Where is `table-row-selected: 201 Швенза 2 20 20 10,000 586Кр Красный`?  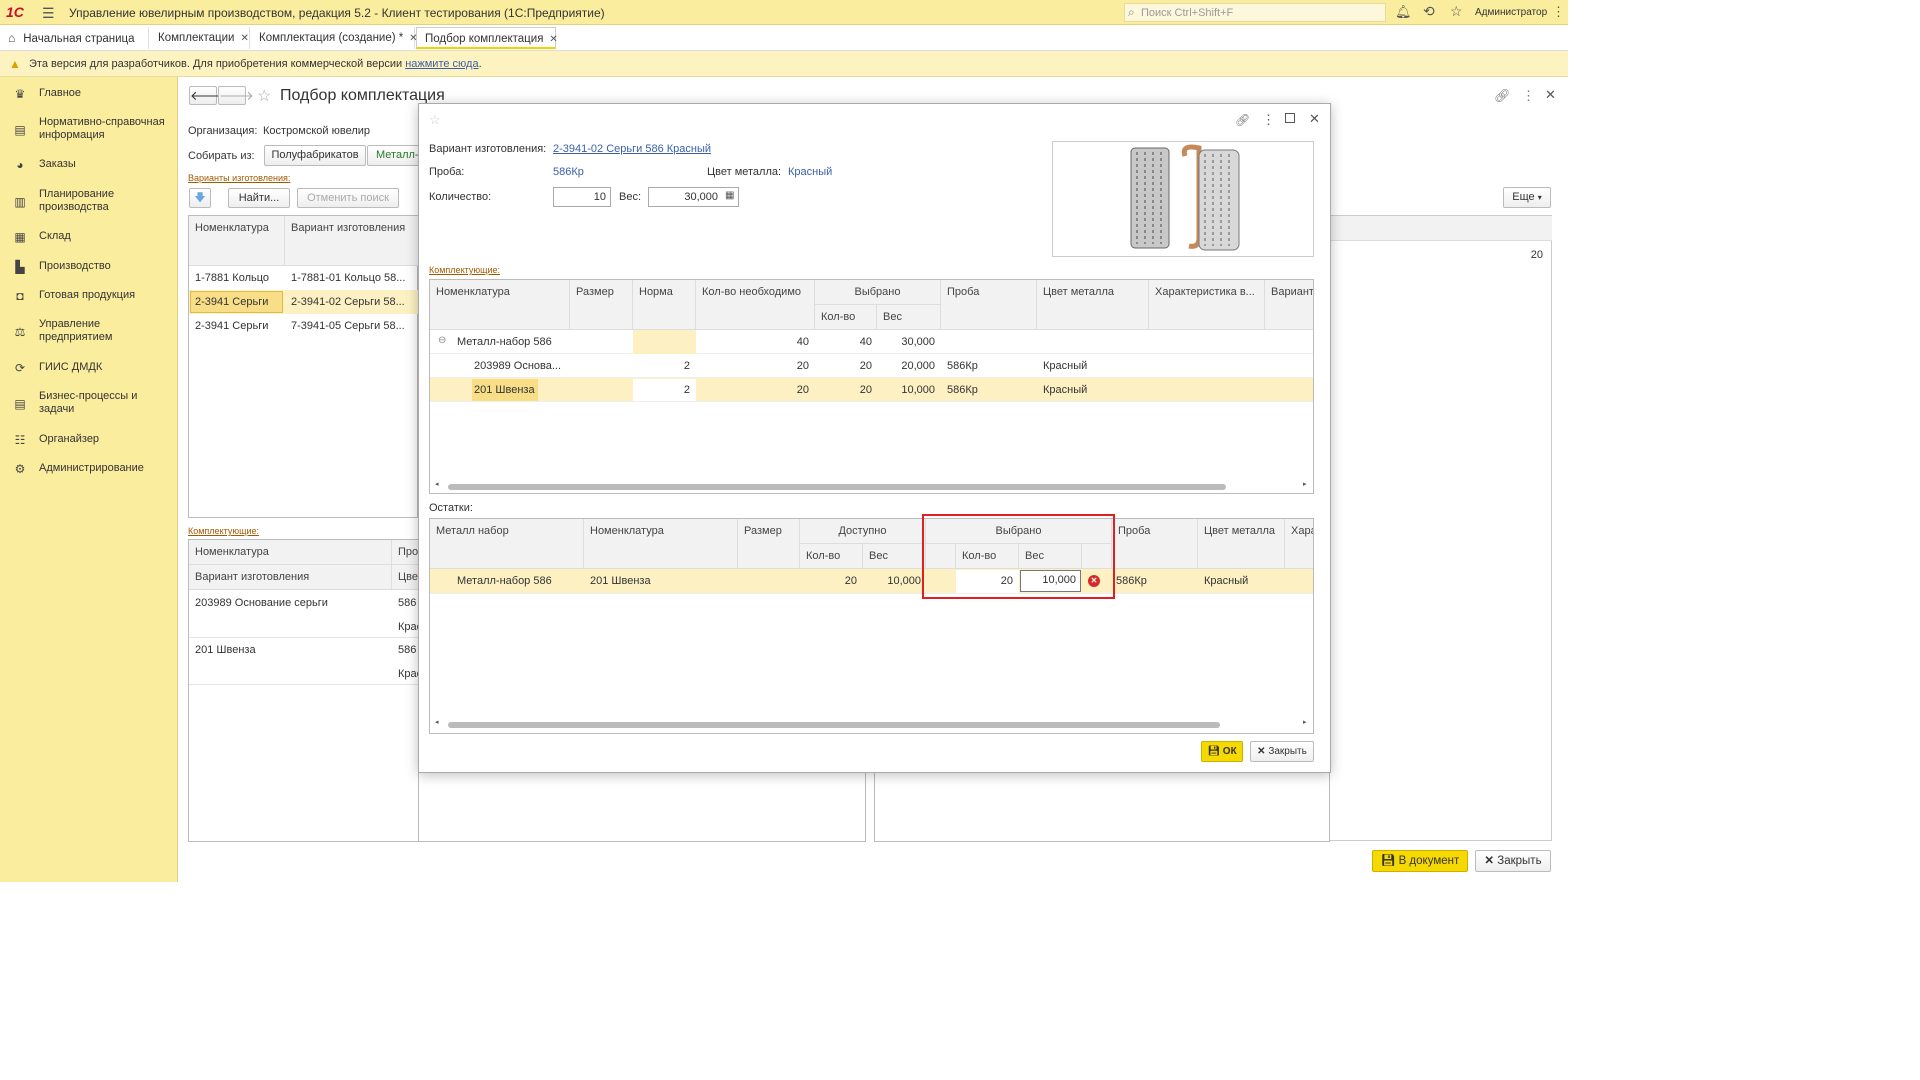
table-row-selected: 201 Швенза 2 20 20 10,000 586Кр Красный is located at coordinates (871, 390).